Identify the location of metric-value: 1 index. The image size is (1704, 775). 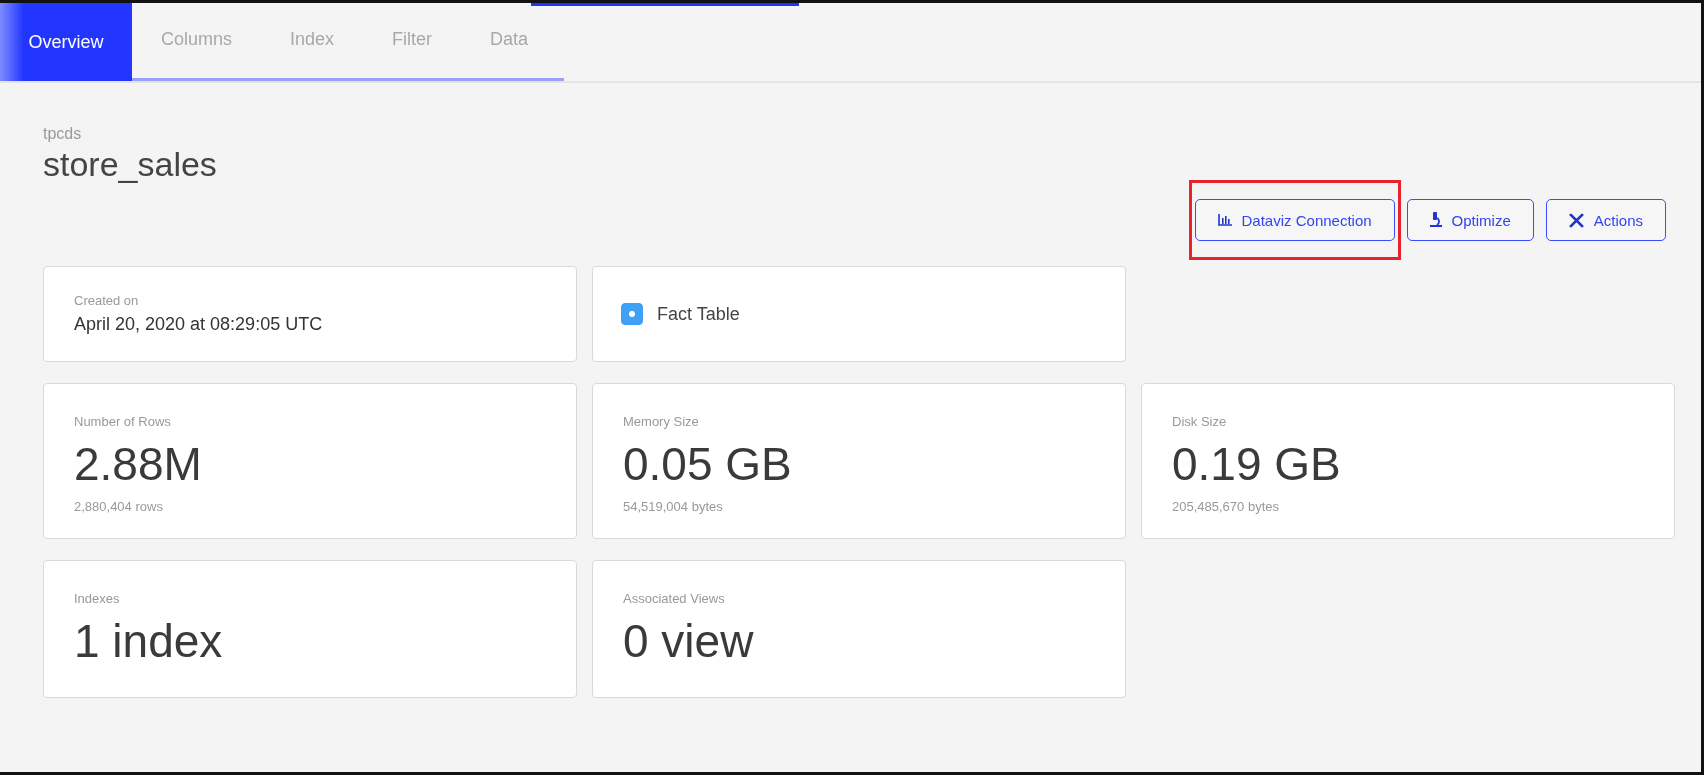
(149, 641).